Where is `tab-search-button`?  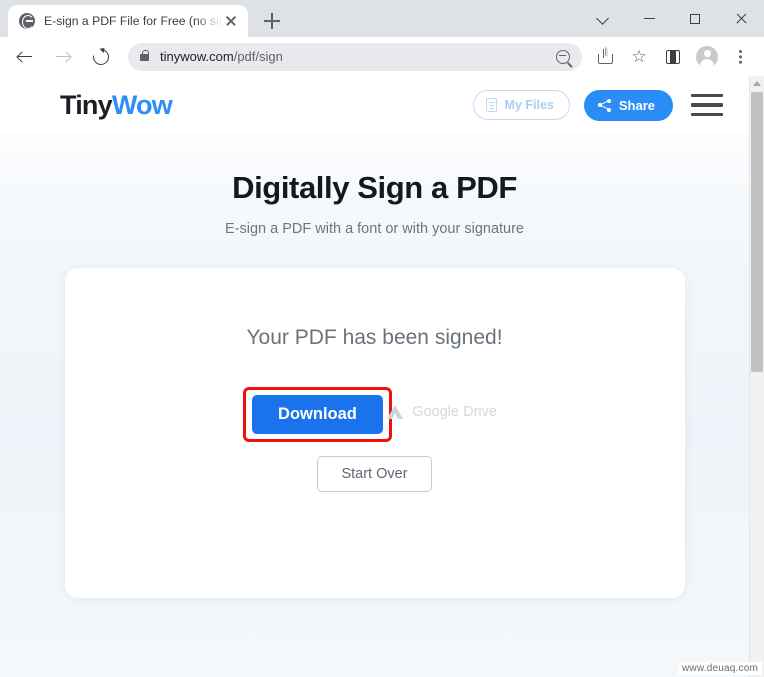 tab-search-button is located at coordinates (603, 18).